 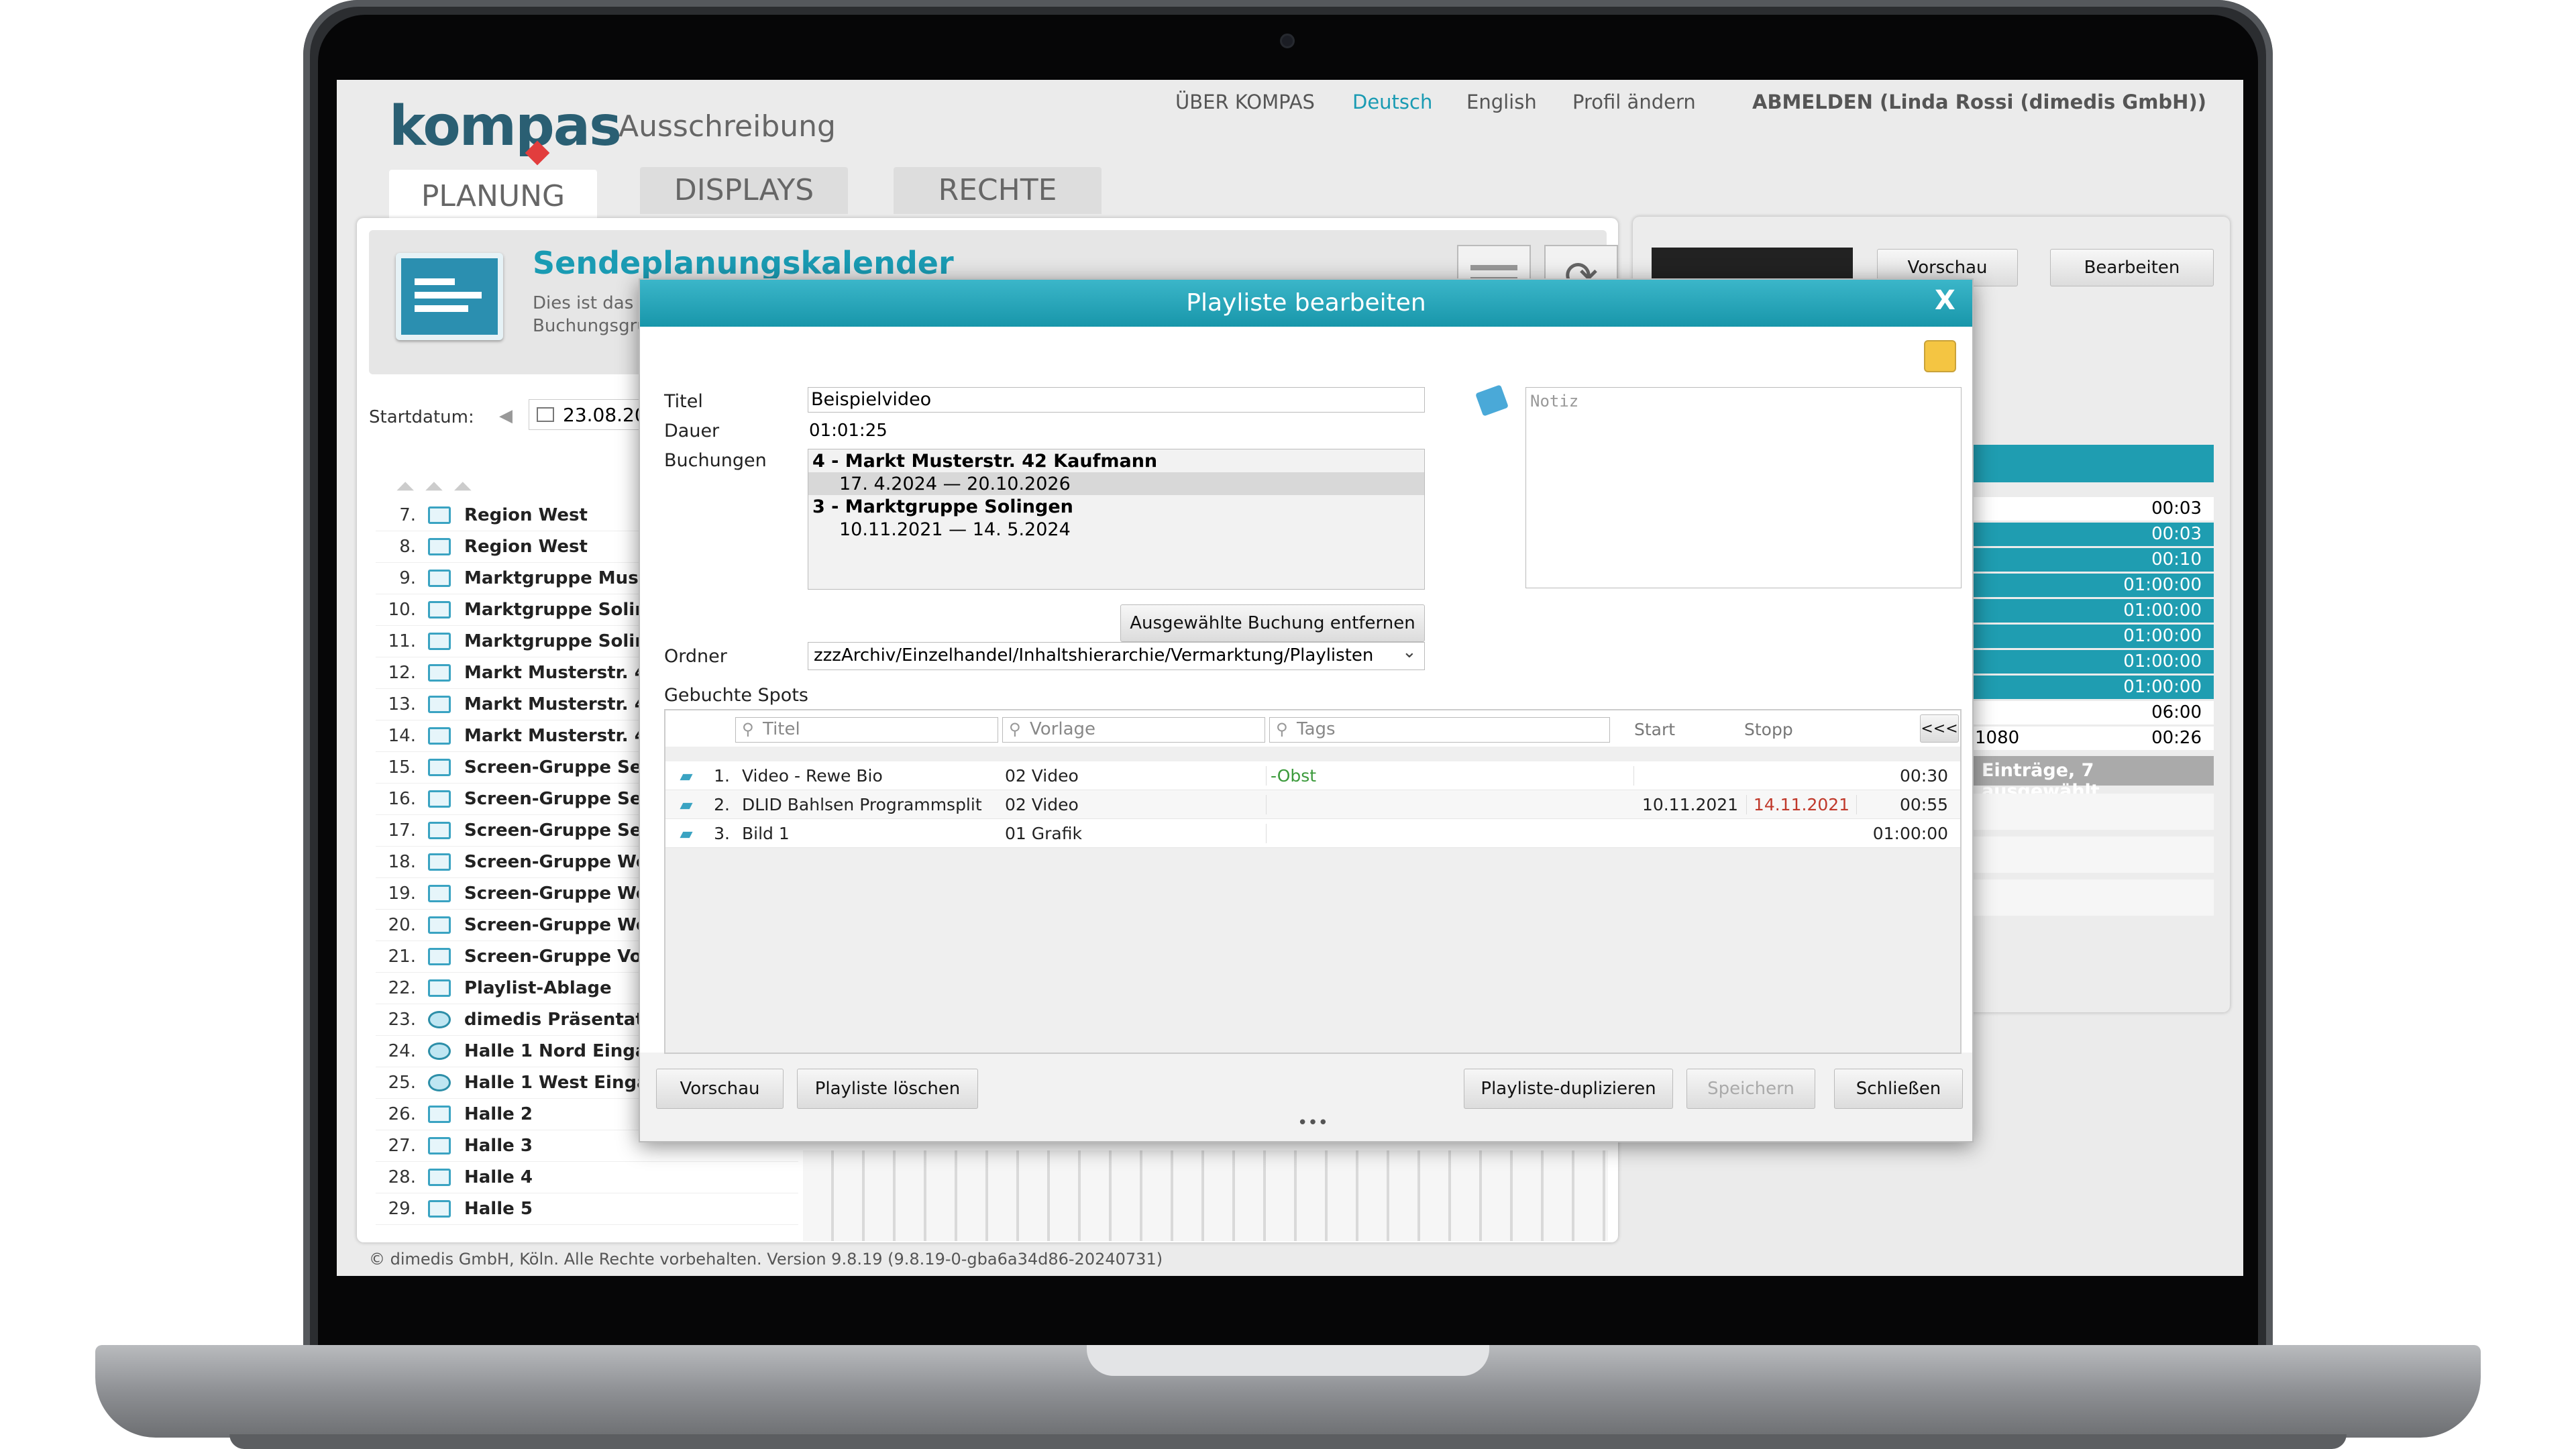 I want to click on duration-value: 01:01:25, so click(x=848, y=431).